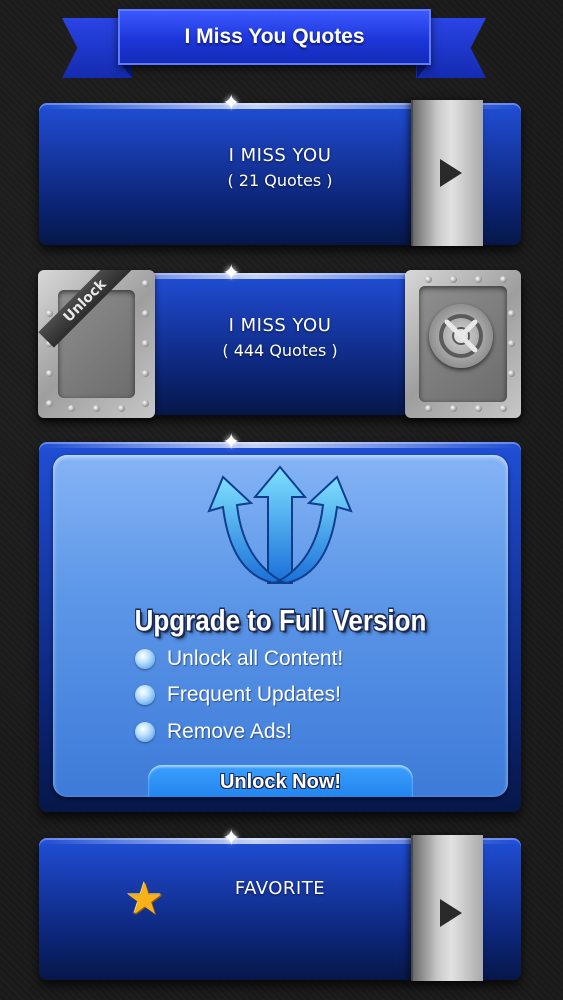 This screenshot has height=1000, width=563. I want to click on vault-panel, so click(463, 344).